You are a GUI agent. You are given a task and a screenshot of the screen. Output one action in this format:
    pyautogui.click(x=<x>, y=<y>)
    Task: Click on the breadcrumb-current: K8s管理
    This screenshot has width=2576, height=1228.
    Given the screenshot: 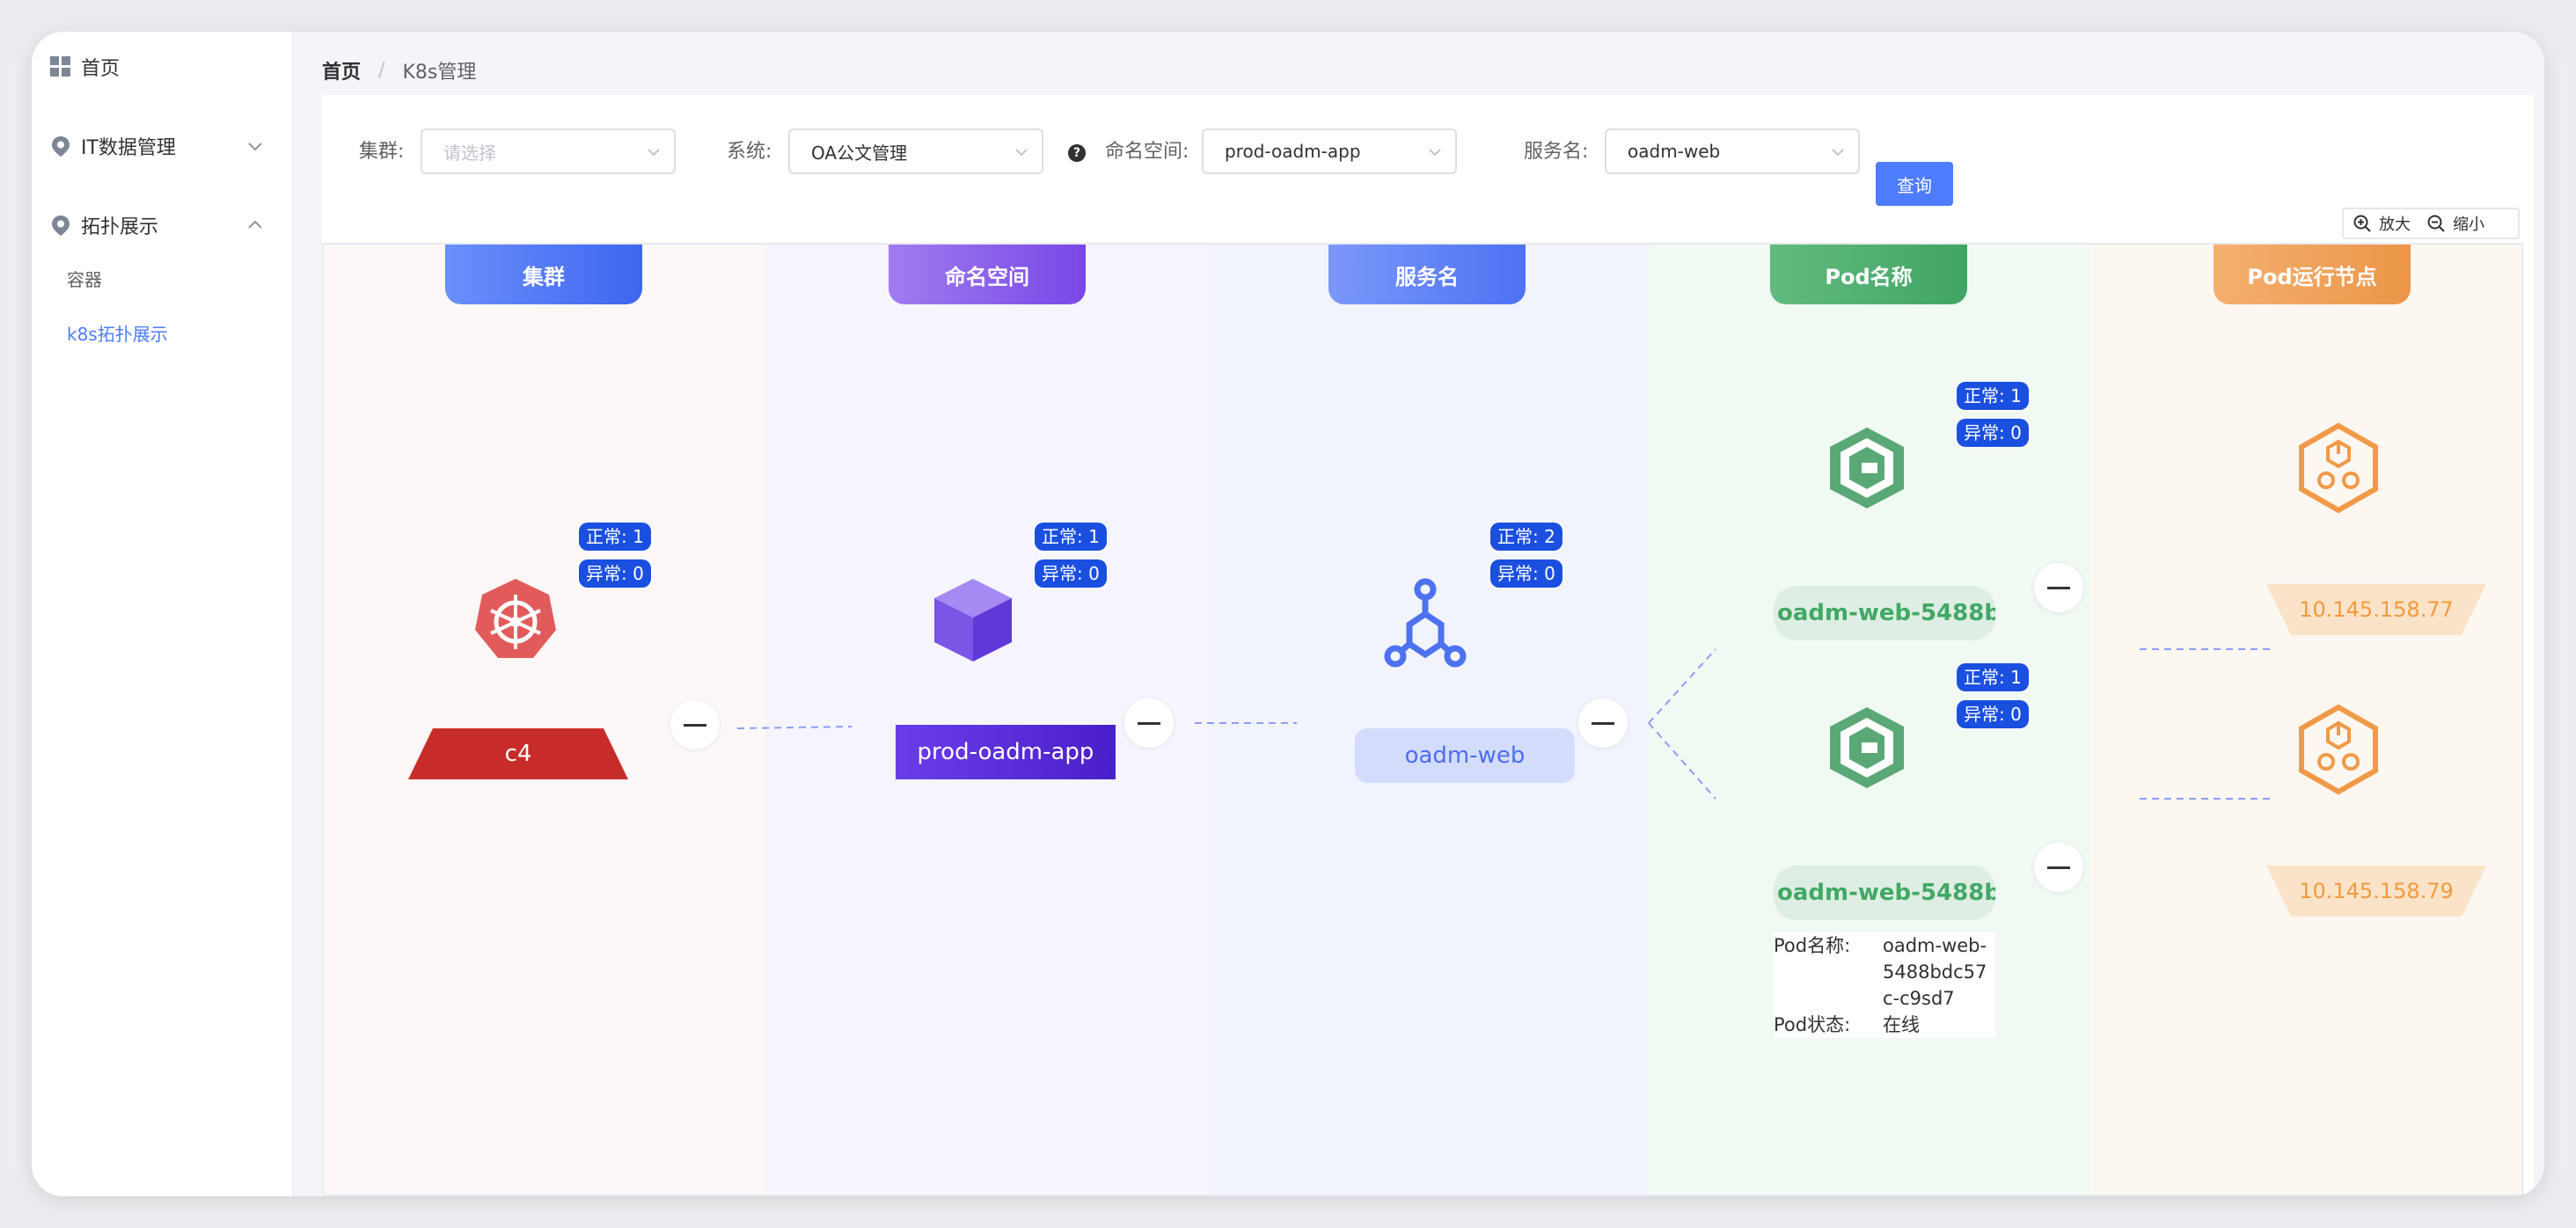 What is the action you would take?
    pyautogui.click(x=439, y=73)
    